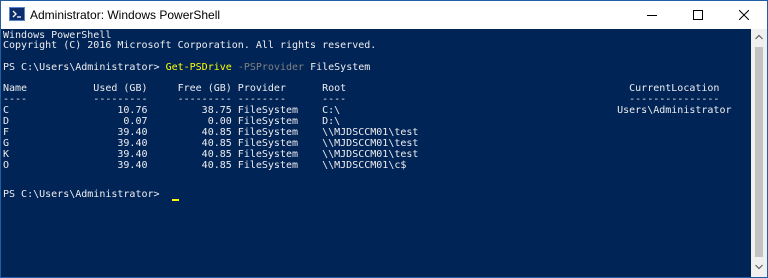  I want to click on maximize-icon, so click(698, 15).